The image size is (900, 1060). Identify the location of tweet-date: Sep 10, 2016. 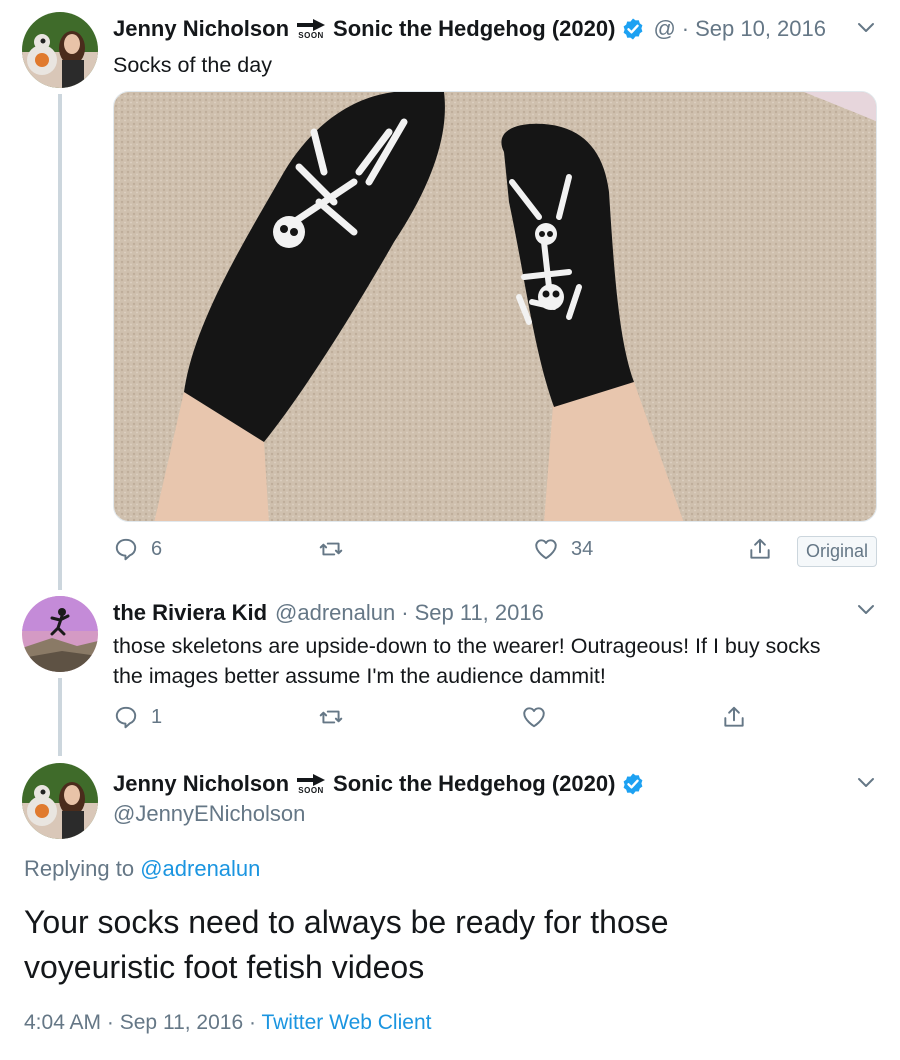
(760, 29).